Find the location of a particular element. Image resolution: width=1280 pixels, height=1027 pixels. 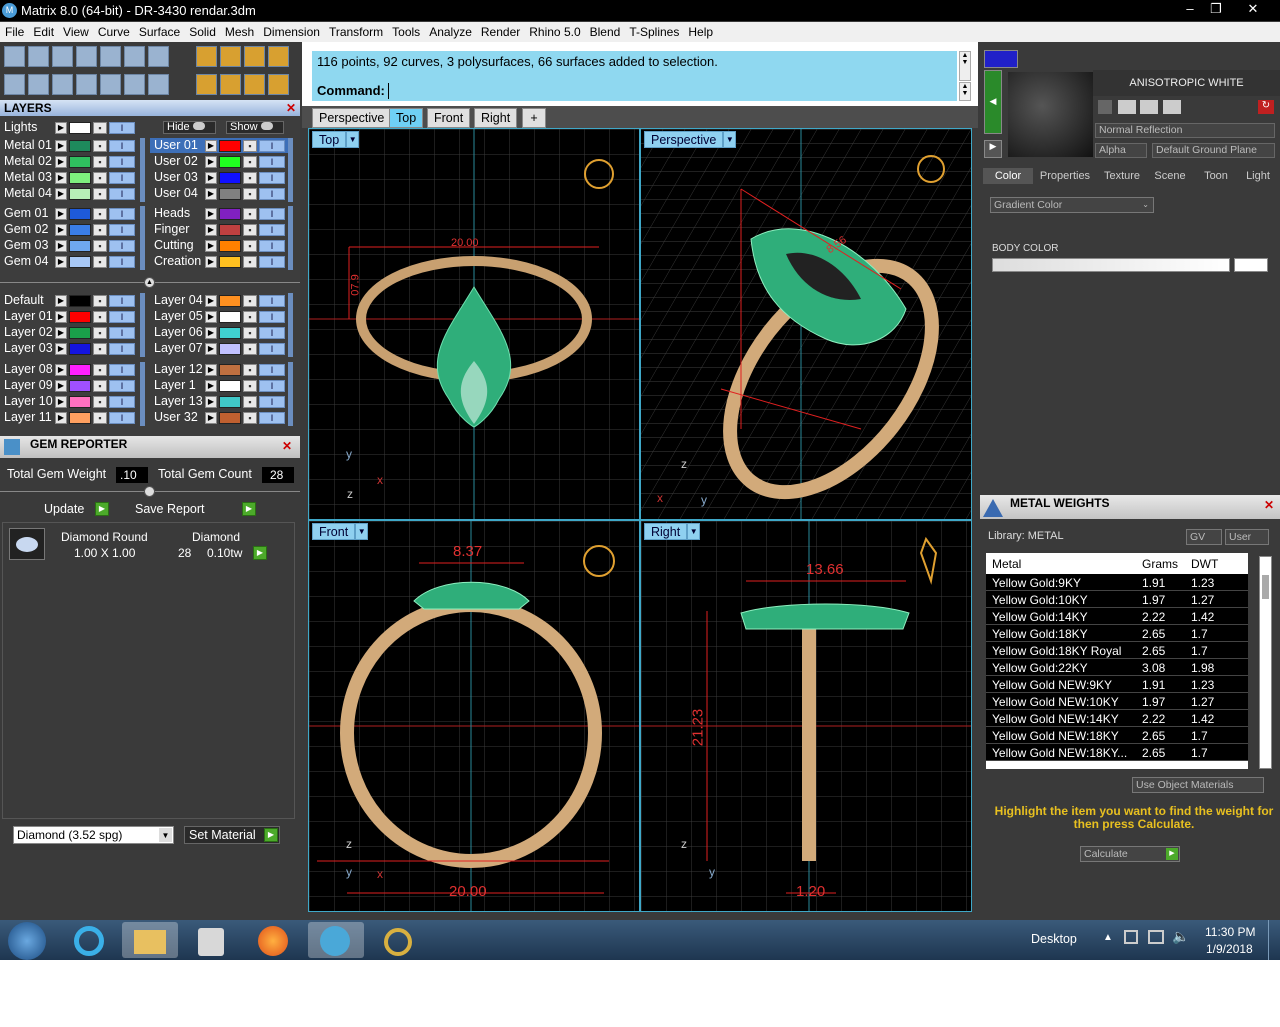

matrix-app-icon is located at coordinates (336, 940).